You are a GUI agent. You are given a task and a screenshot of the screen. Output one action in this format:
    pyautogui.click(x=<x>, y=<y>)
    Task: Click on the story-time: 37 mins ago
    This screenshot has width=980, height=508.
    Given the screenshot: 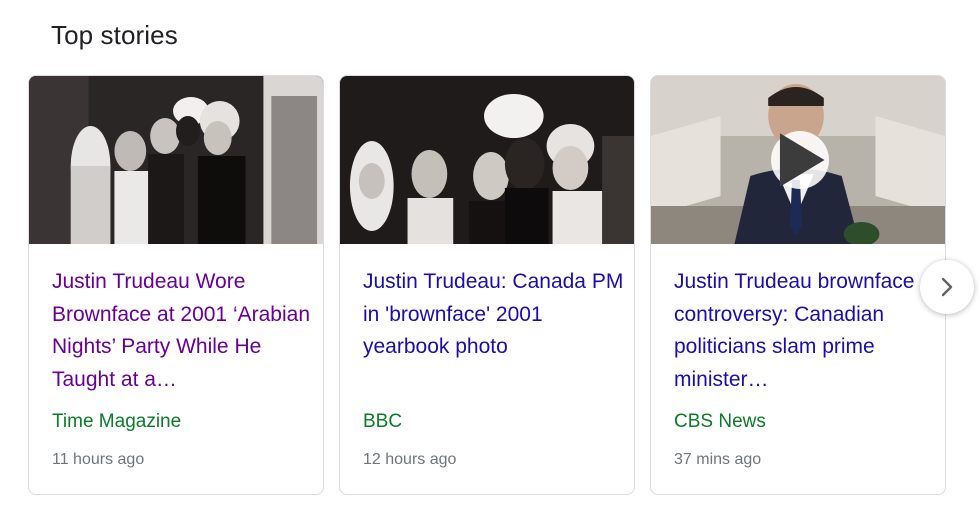 What is the action you would take?
    pyautogui.click(x=718, y=459)
    